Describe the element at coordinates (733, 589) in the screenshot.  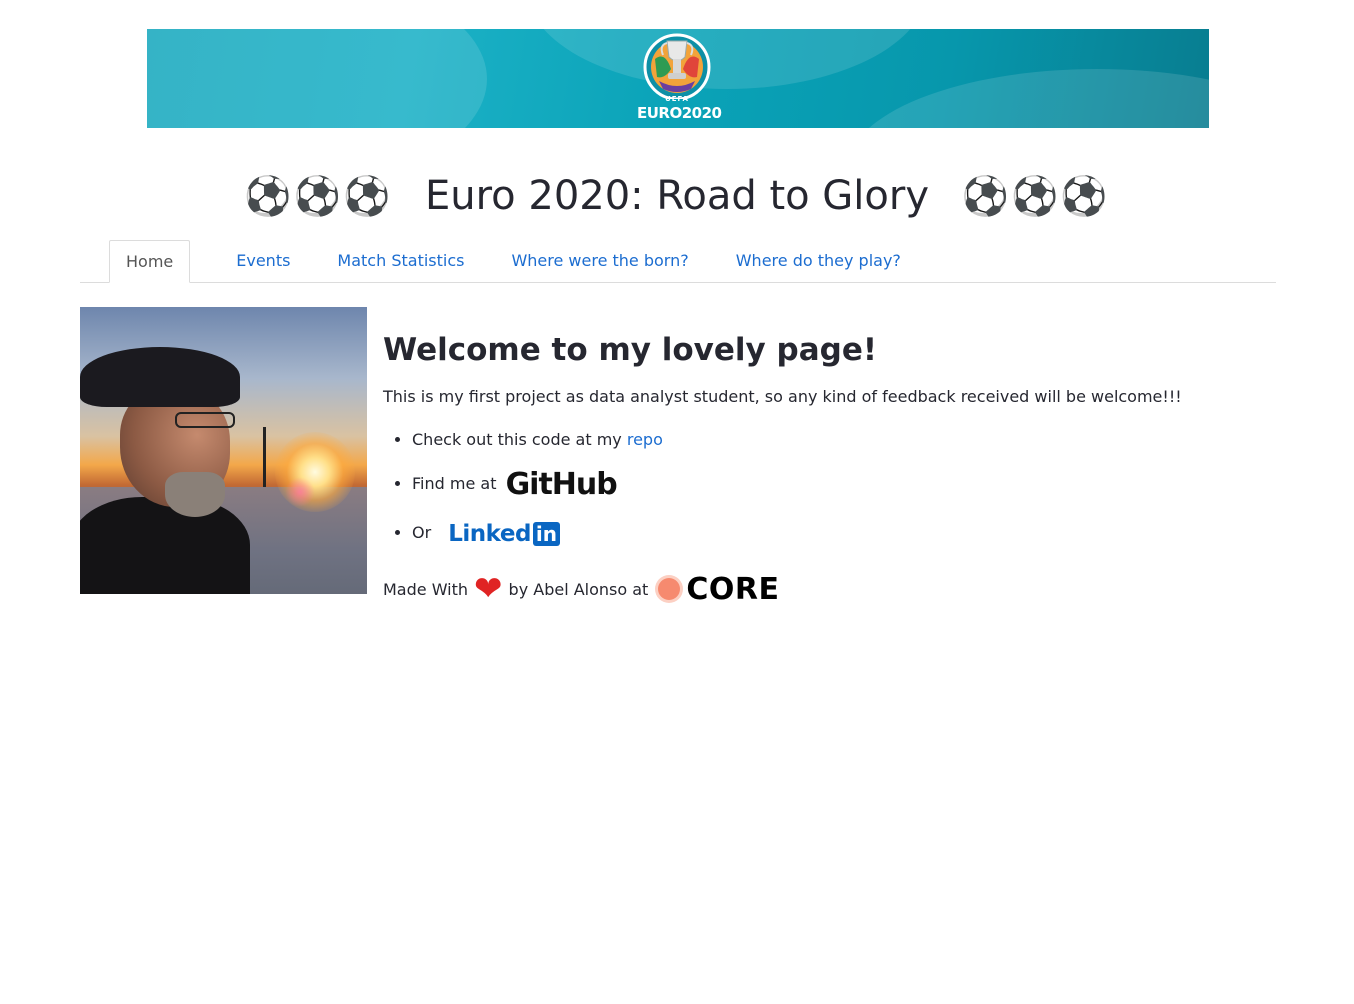
I see `core-logo: CORE` at that location.